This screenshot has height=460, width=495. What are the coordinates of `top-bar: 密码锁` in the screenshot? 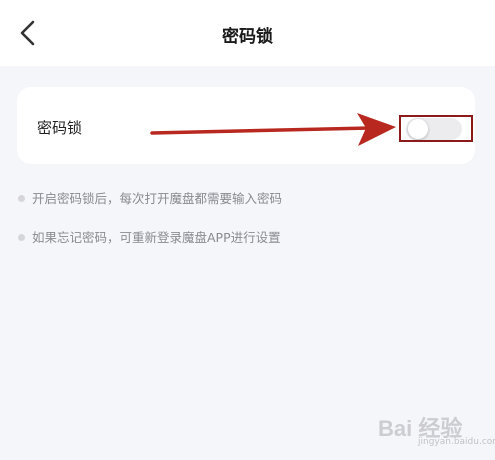 It's located at (247, 33).